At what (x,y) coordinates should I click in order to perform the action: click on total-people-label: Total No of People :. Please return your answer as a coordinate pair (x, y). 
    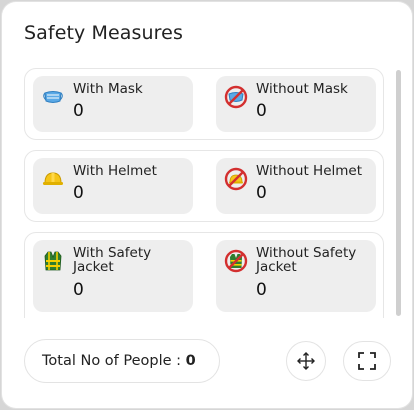
    Looking at the image, I should click on (114, 361).